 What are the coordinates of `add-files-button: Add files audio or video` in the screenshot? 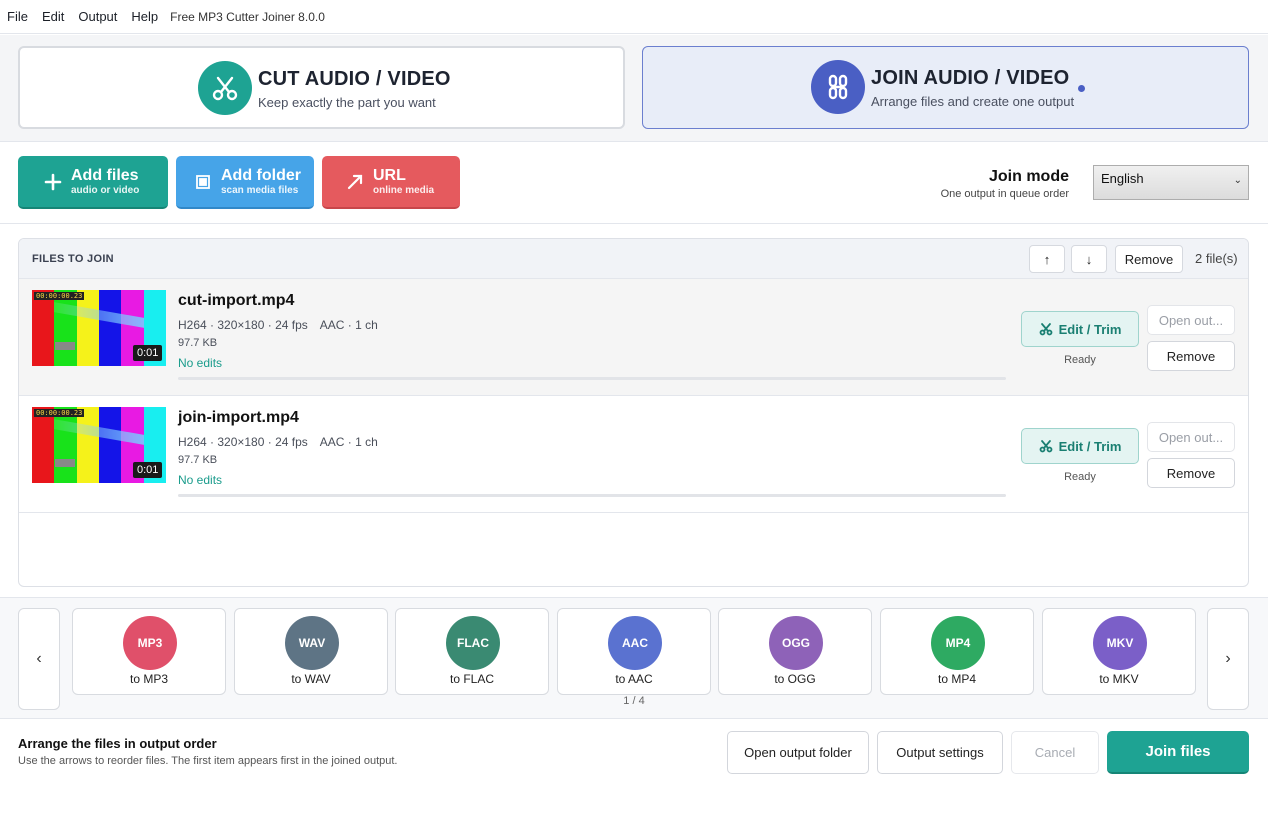 It's located at (93, 182).